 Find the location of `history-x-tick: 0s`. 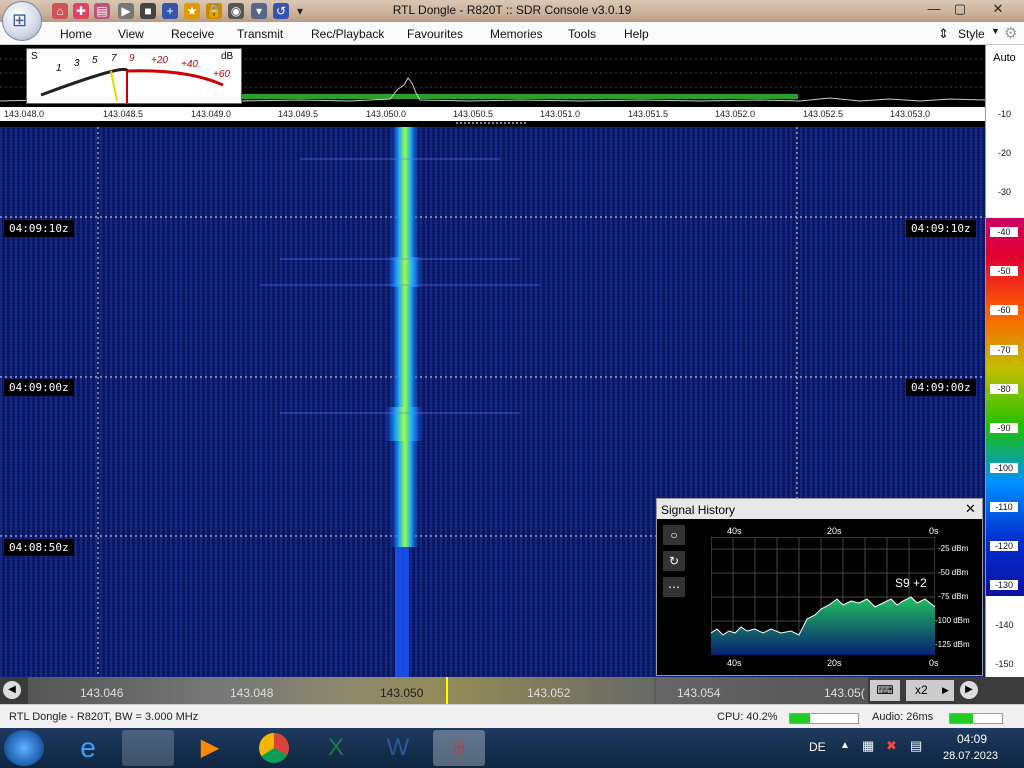

history-x-tick: 0s is located at coordinates (934, 531).